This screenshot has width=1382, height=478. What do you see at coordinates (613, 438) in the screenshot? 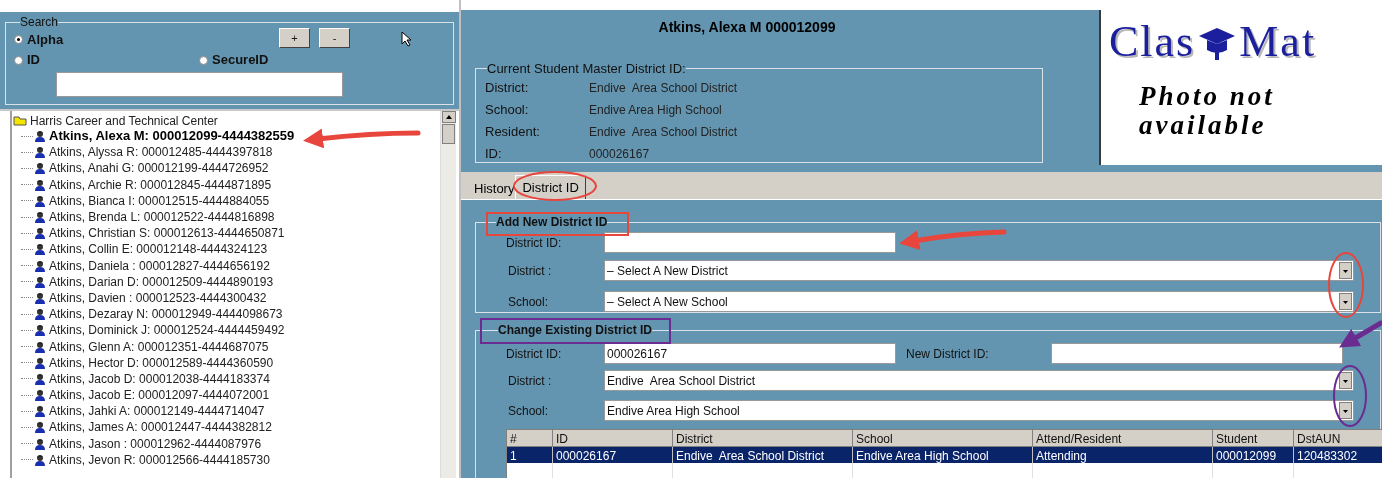
I see `column-header: ID` at bounding box center [613, 438].